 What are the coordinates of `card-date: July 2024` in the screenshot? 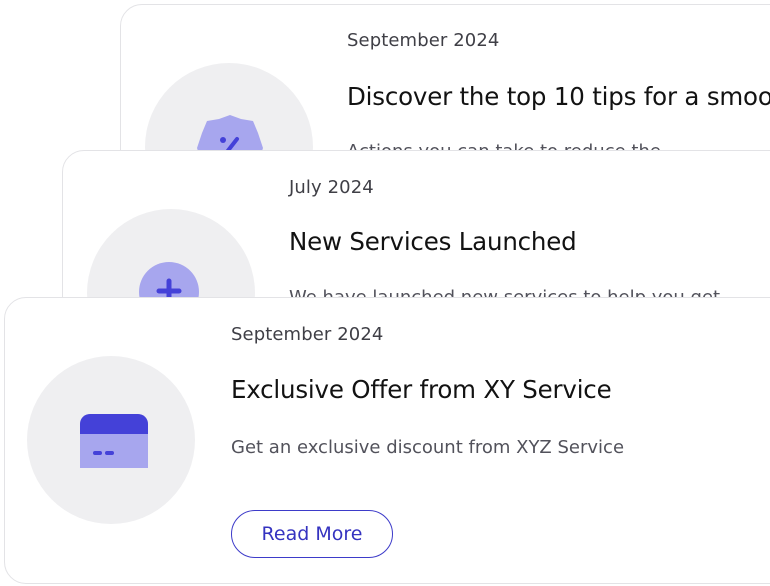 It's located at (331, 187).